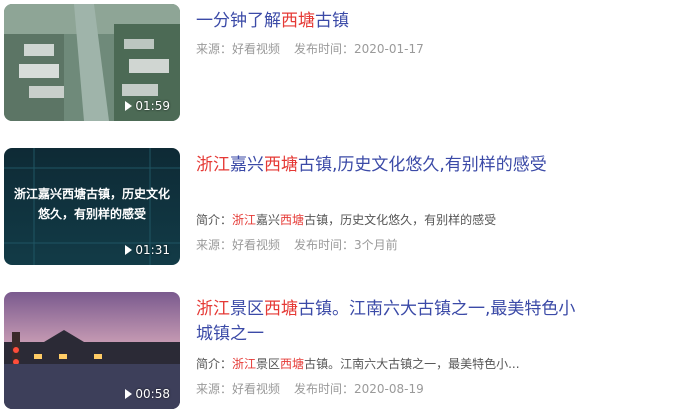  I want to click on title-text: 嘉兴, so click(247, 165).